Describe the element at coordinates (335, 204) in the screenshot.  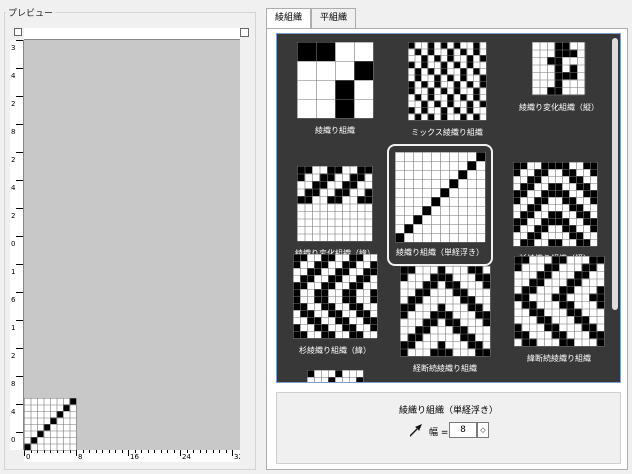
I see `weave-pattern-icon` at that location.